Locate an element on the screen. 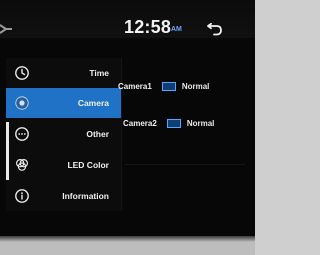  sidebar-item-label: Camera is located at coordinates (93, 103).